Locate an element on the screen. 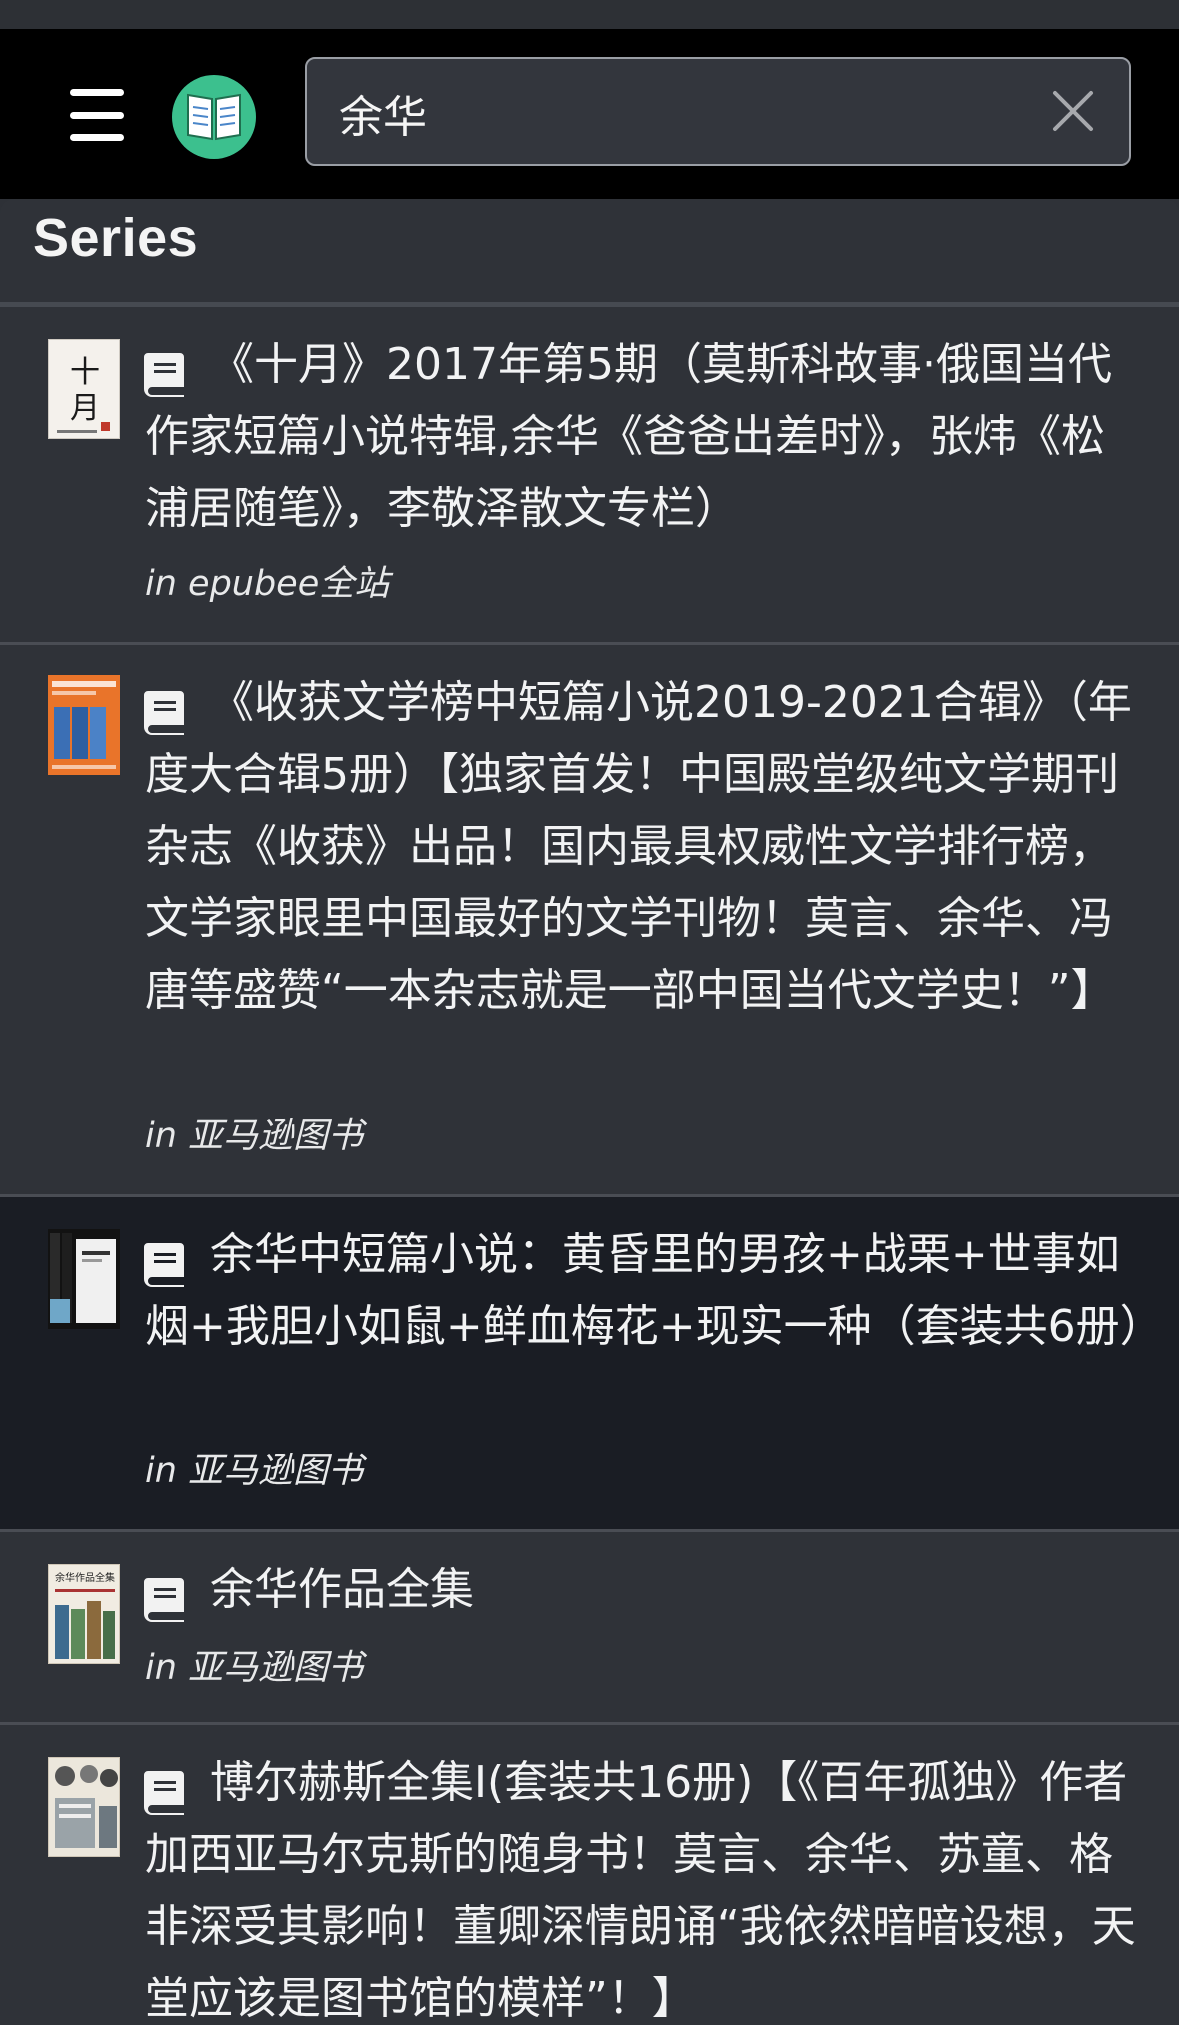 Image resolution: width=1179 pixels, height=2025 pixels. section-title: Series is located at coordinates (116, 238).